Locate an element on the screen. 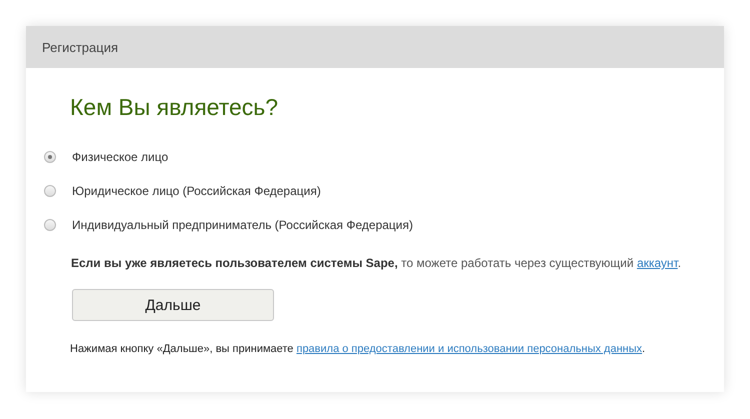 This screenshot has width=750, height=419. consent-note: Нажимая кнопку «Дальше», вы принимаете правила о предоставлении и использовании персональных данных. is located at coordinates (358, 349).